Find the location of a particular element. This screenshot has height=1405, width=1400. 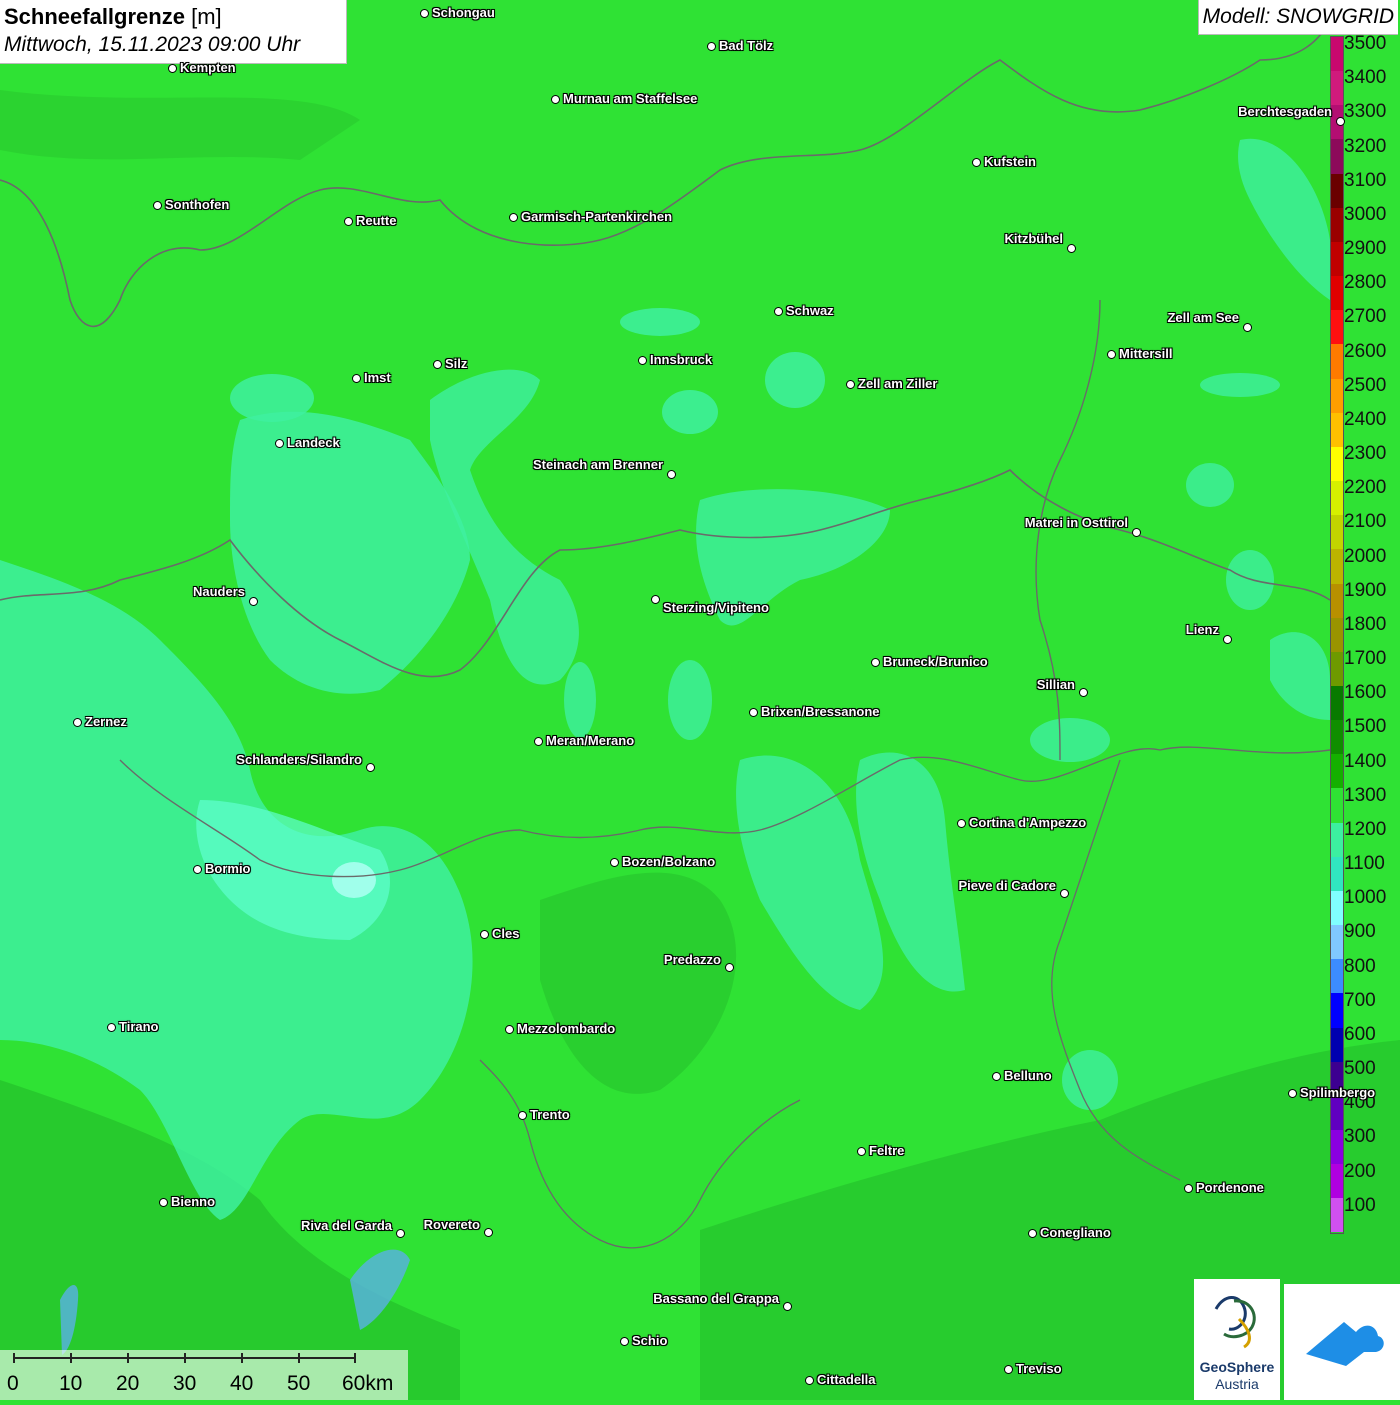

legend-label: 800 is located at coordinates (1360, 966).